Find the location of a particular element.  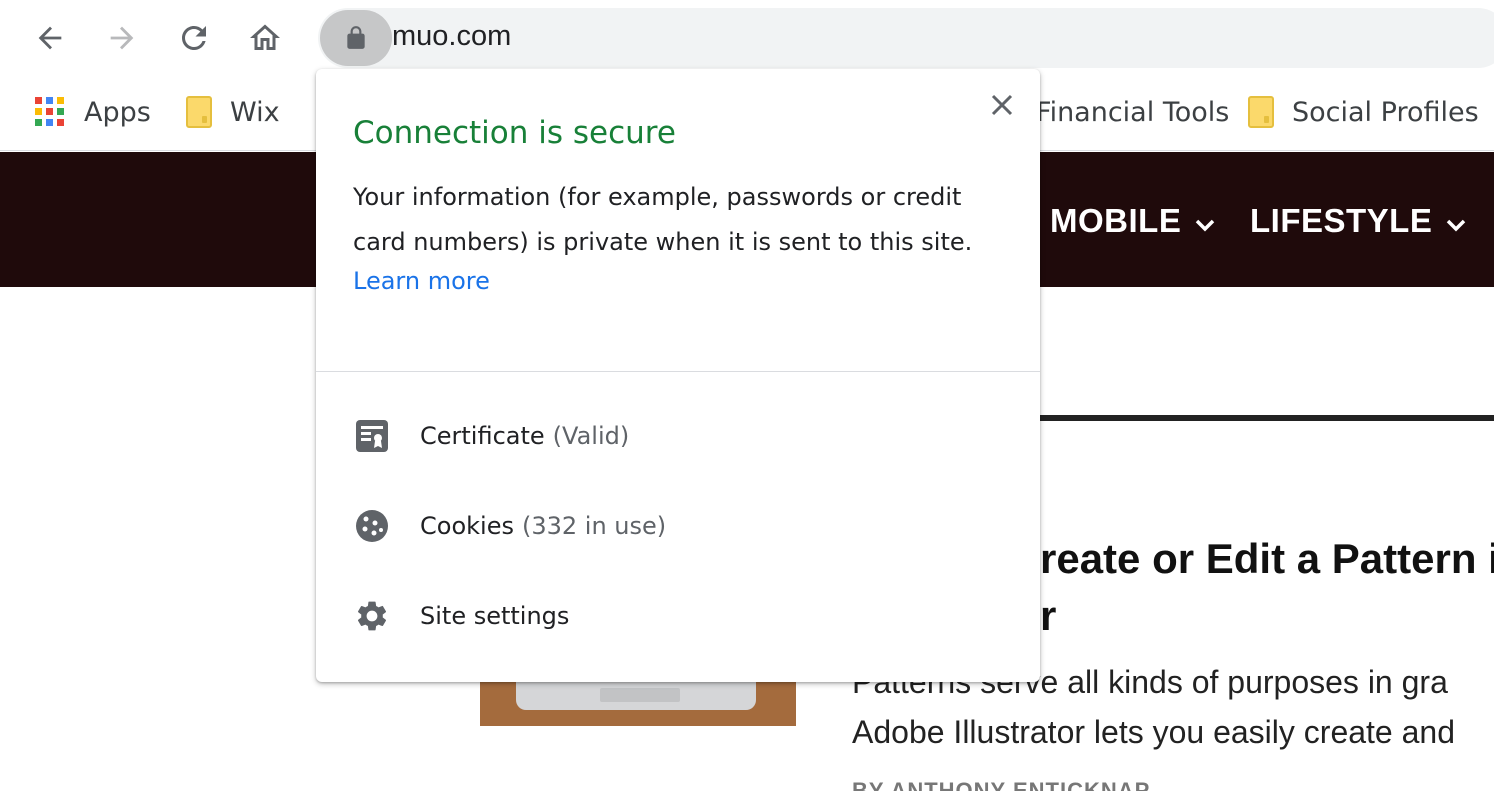

close-button is located at coordinates (1002, 105).